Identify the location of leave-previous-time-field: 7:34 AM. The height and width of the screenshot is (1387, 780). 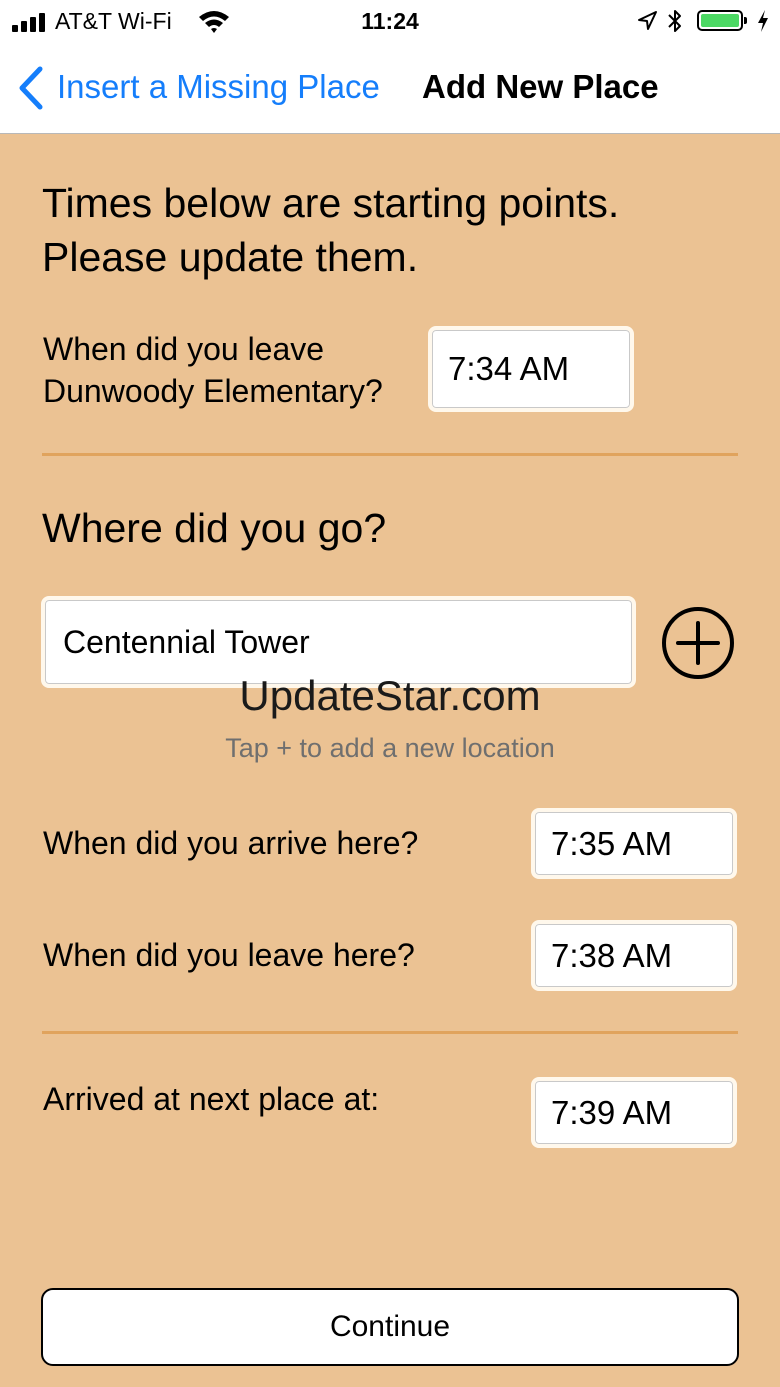
(531, 369).